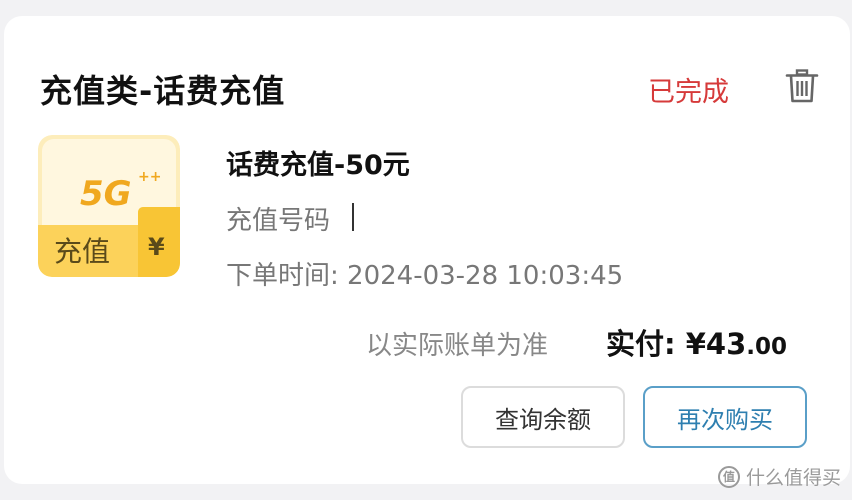  What do you see at coordinates (353, 217) in the screenshot?
I see `text-caret` at bounding box center [353, 217].